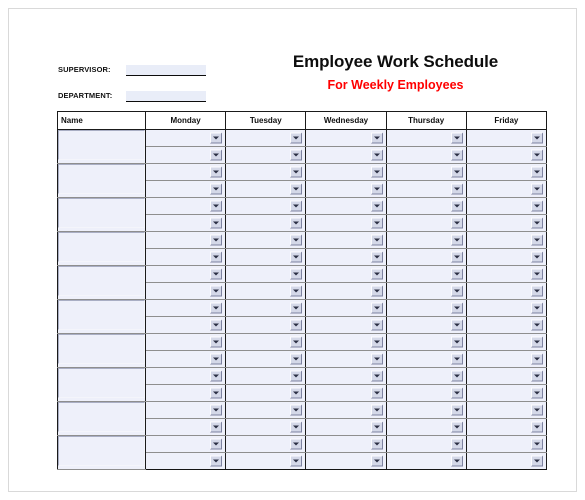 Image resolution: width=585 pixels, height=500 pixels. I want to click on supervisor-input, so click(166, 70).